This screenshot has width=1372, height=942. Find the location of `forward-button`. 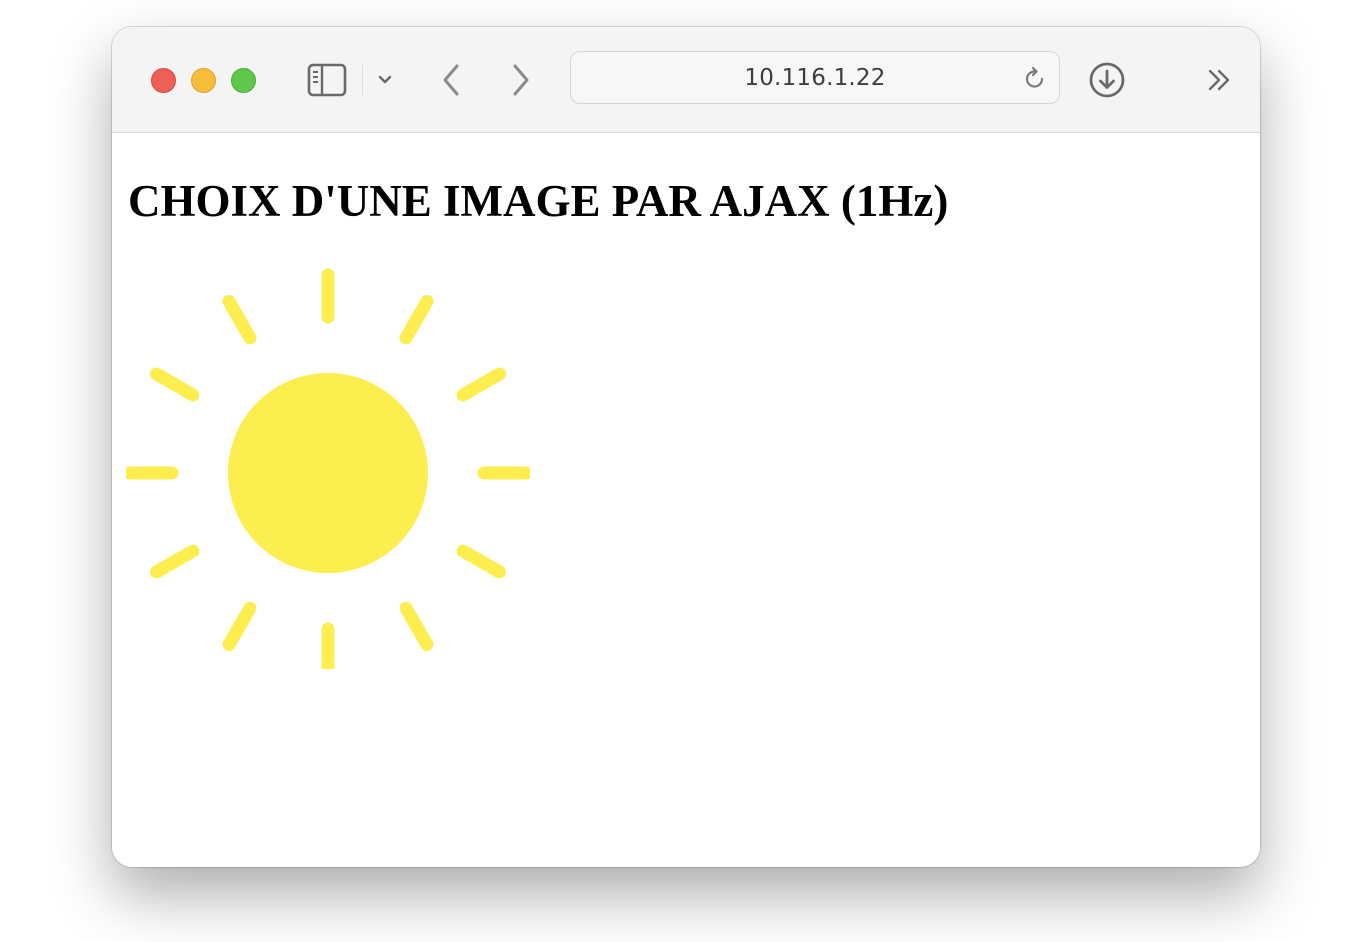

forward-button is located at coordinates (521, 80).